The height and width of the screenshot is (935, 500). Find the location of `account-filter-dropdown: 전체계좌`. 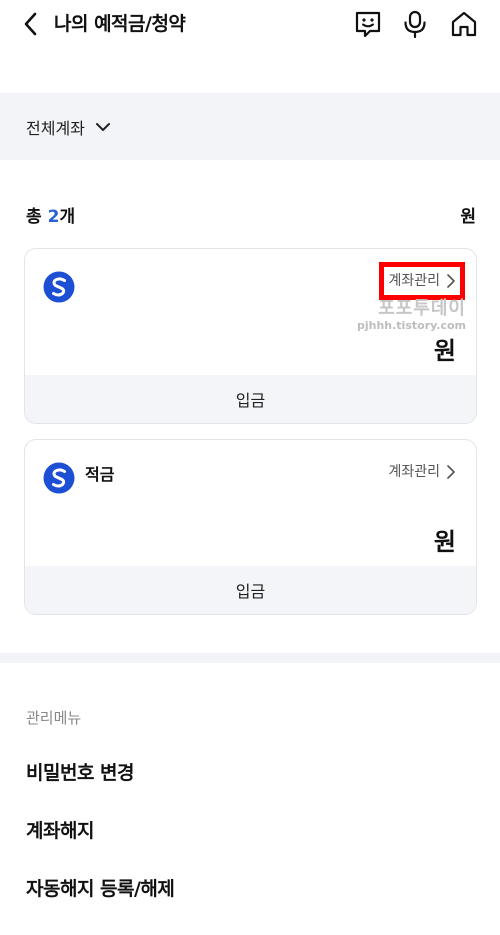

account-filter-dropdown: 전체계좌 is located at coordinates (68, 127).